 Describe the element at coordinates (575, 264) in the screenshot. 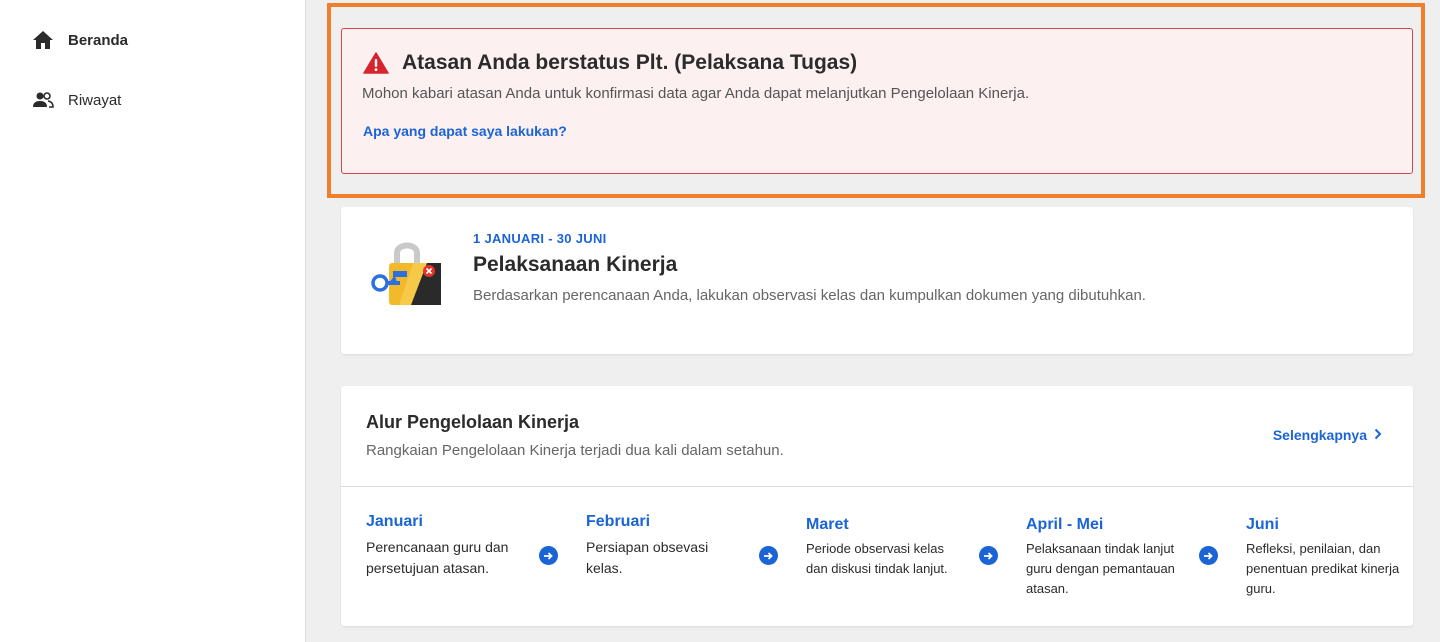

I see `performance-title: Pelaksanaan Kinerja` at that location.